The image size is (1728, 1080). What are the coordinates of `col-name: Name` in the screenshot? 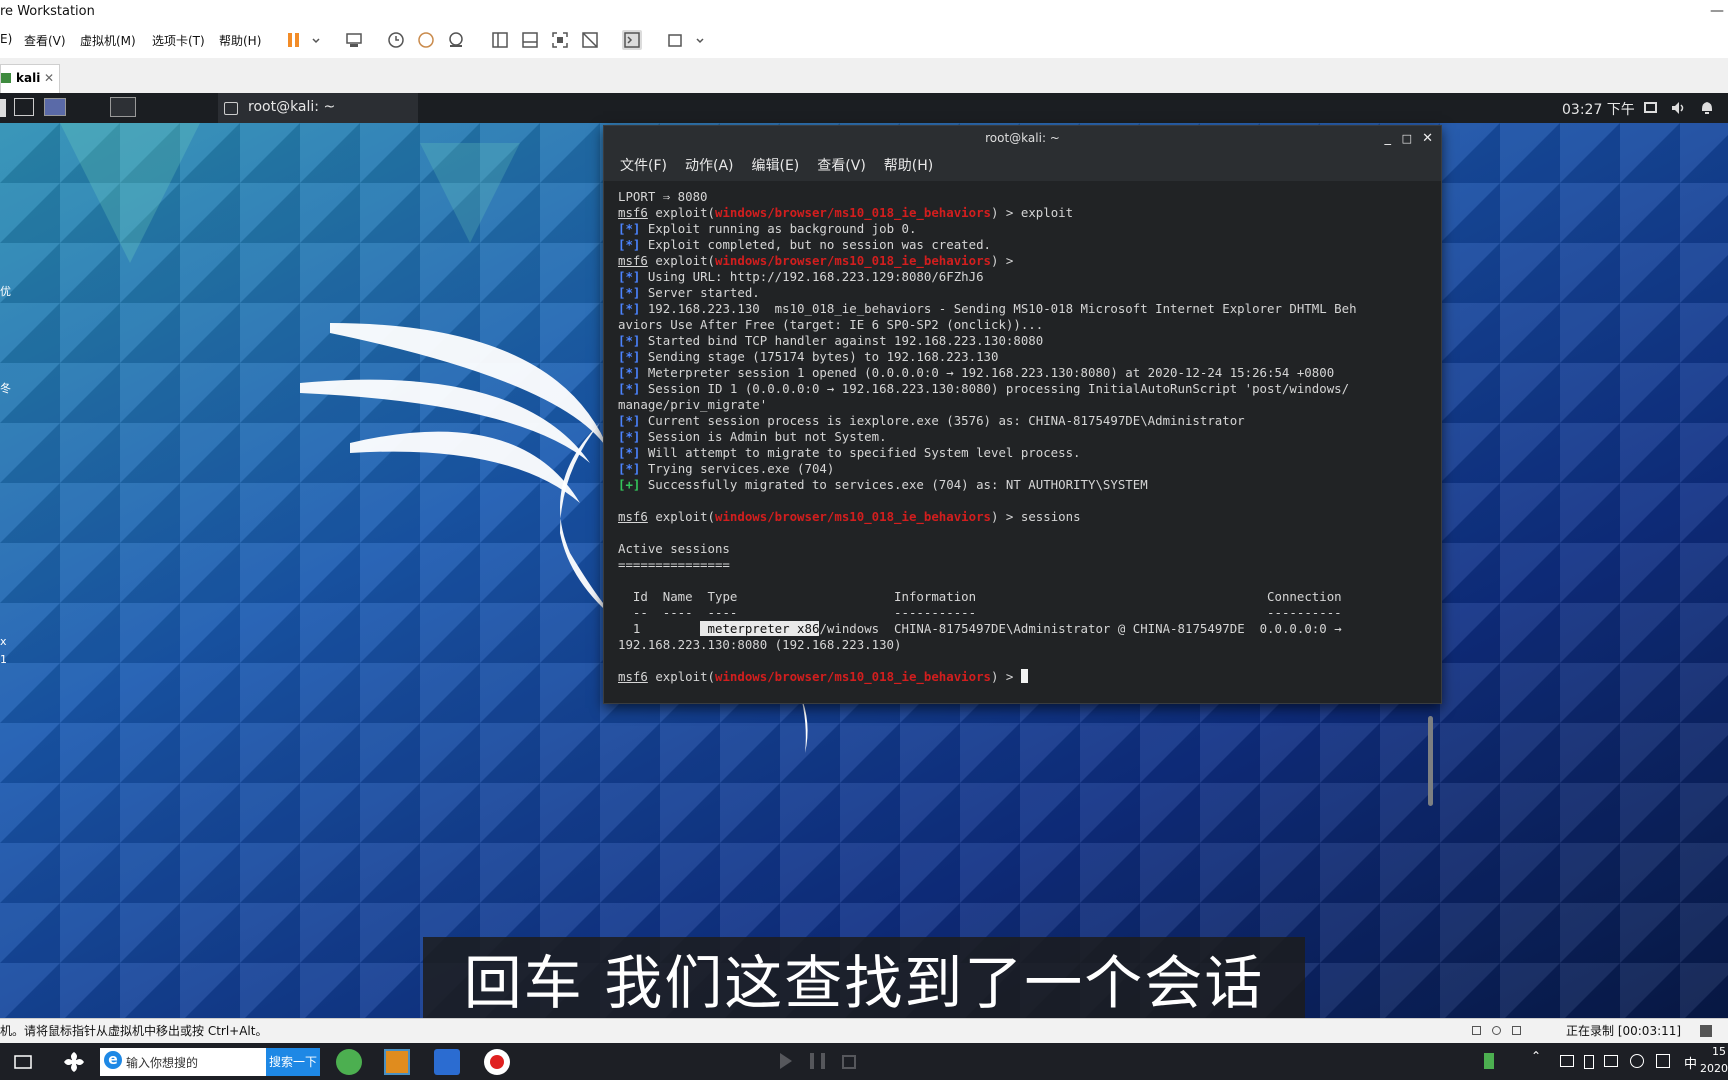 It's located at (677, 596).